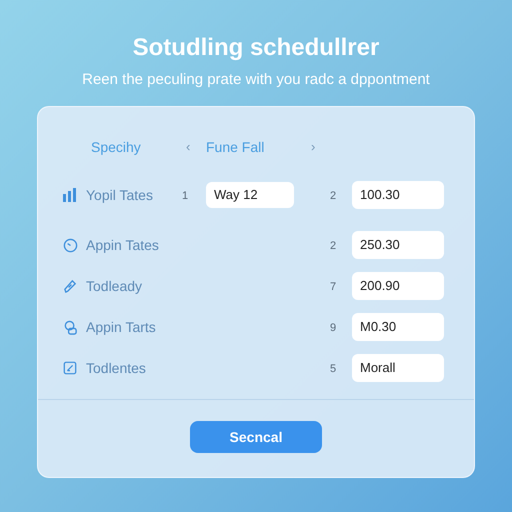  I want to click on page-subtitle: Reen the peculing prate with you radc a dppontment, so click(256, 80).